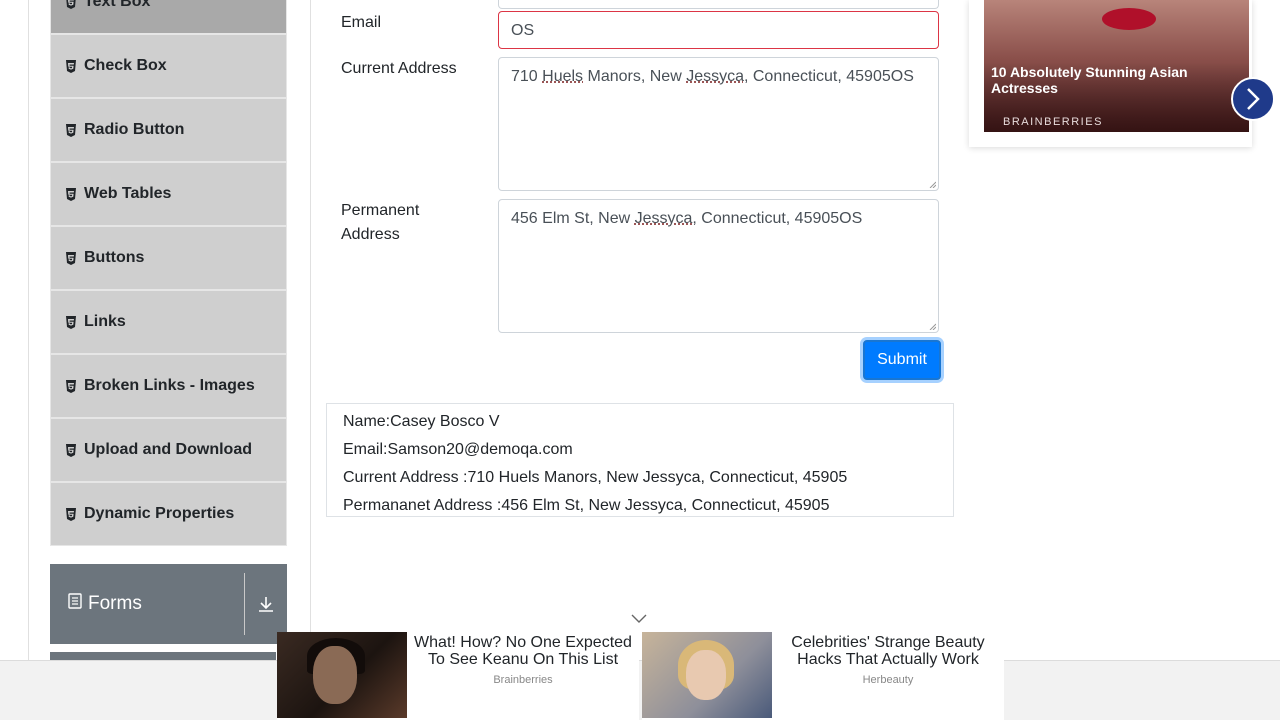 The width and height of the screenshot is (1280, 720). What do you see at coordinates (718, 4) in the screenshot?
I see `name-field-bottom` at bounding box center [718, 4].